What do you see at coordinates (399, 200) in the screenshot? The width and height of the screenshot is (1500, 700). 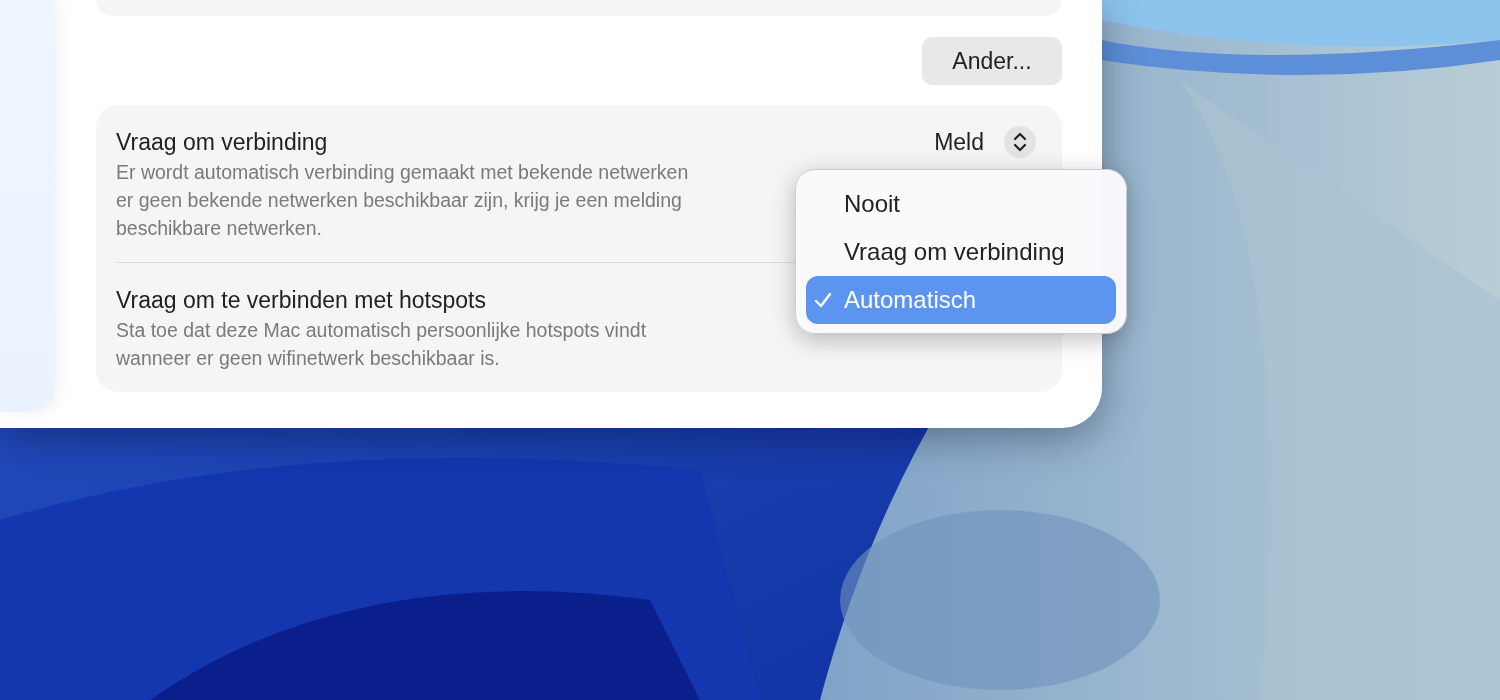 I see `setting-description: er geen bekende netwerken beschikbaar zijn, krijg je een melding` at bounding box center [399, 200].